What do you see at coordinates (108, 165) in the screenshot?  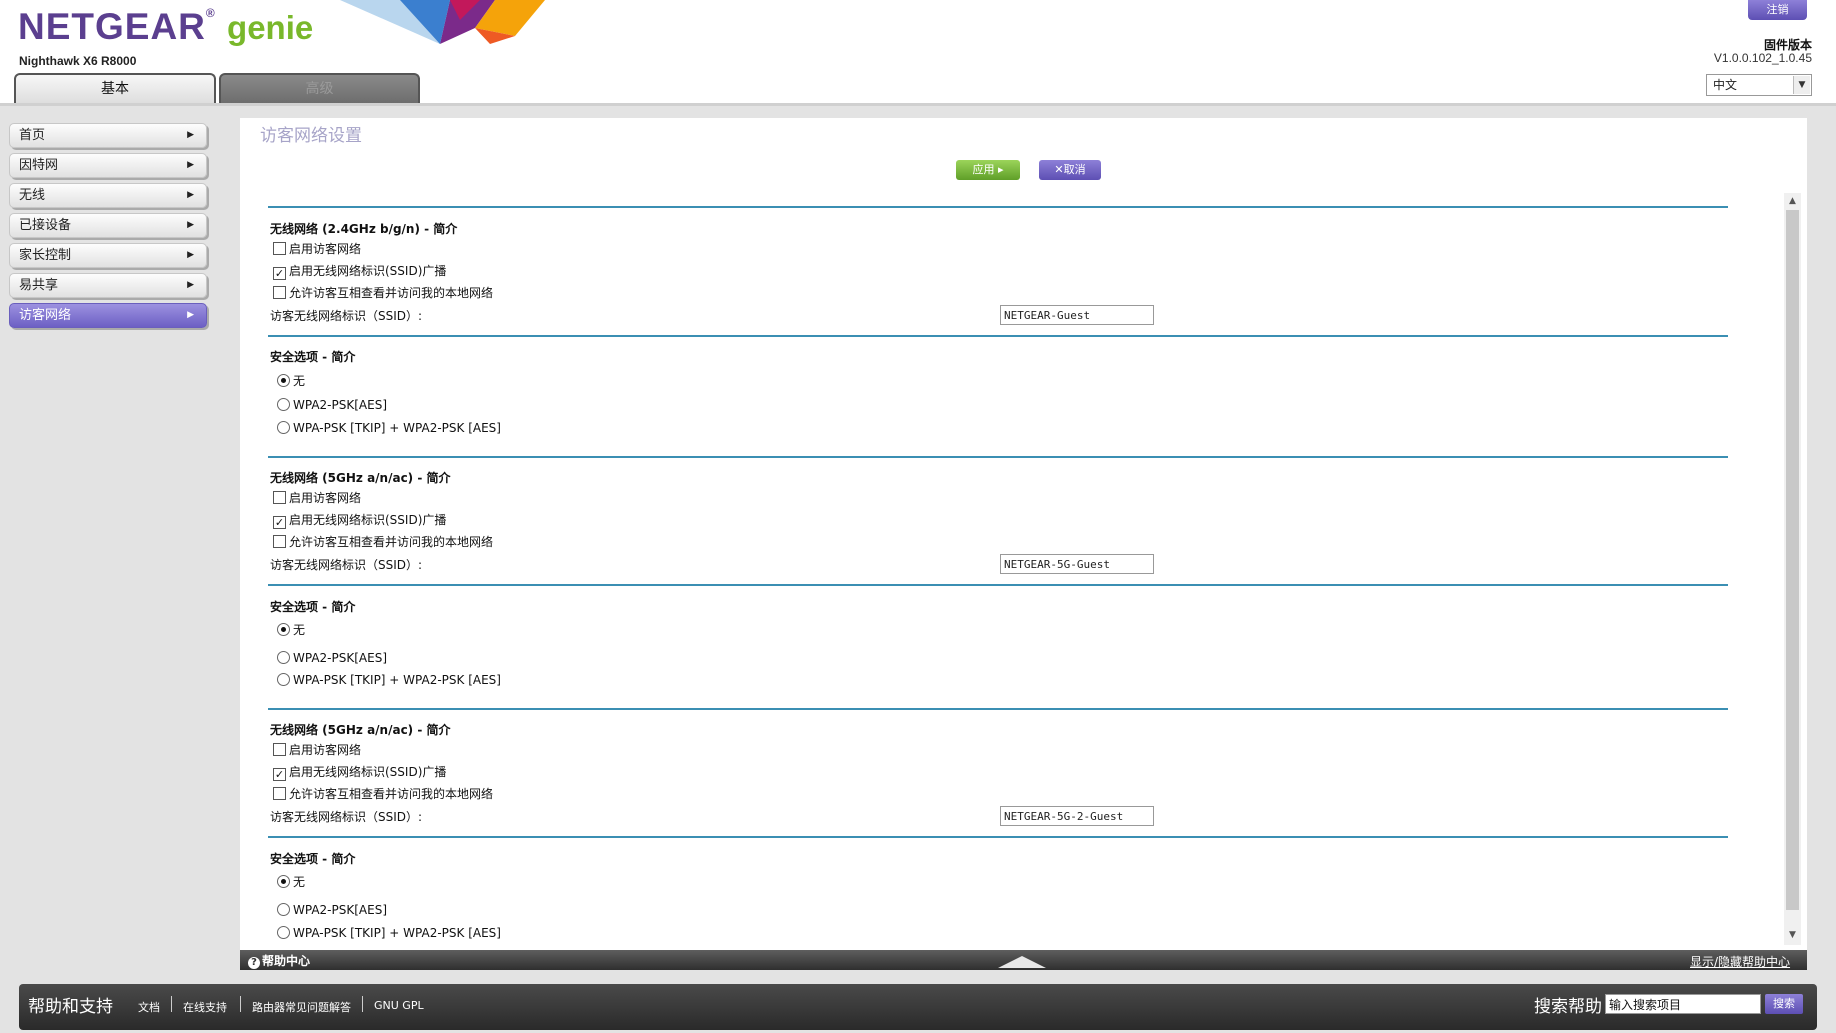 I see `sidebar-item-internet: 因特网 ▶` at bounding box center [108, 165].